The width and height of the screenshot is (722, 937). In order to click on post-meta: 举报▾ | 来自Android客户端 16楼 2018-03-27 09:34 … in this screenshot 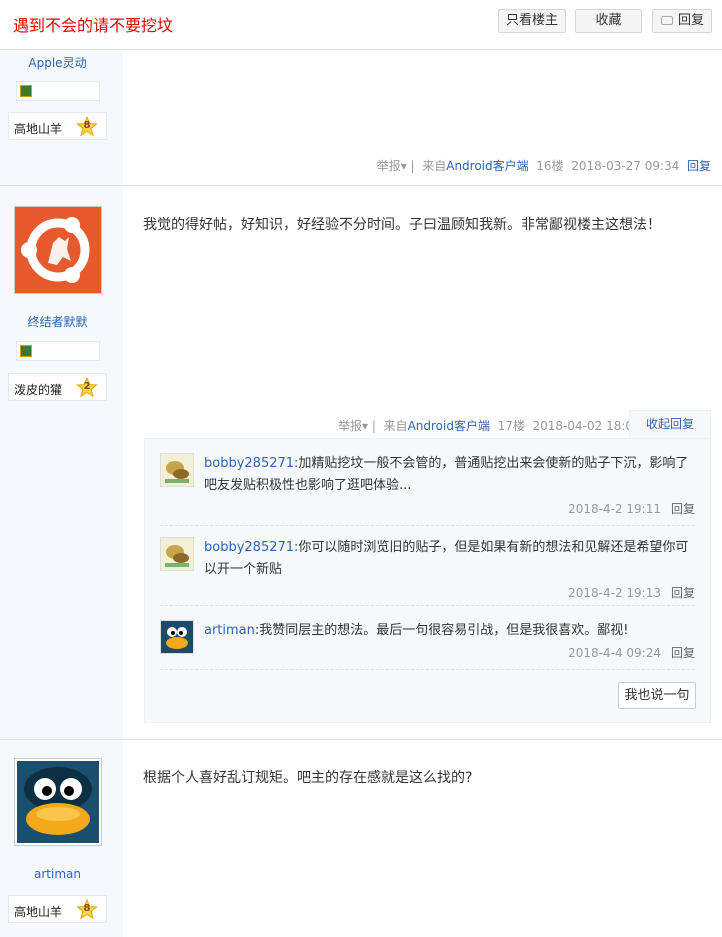, I will do `click(543, 166)`.